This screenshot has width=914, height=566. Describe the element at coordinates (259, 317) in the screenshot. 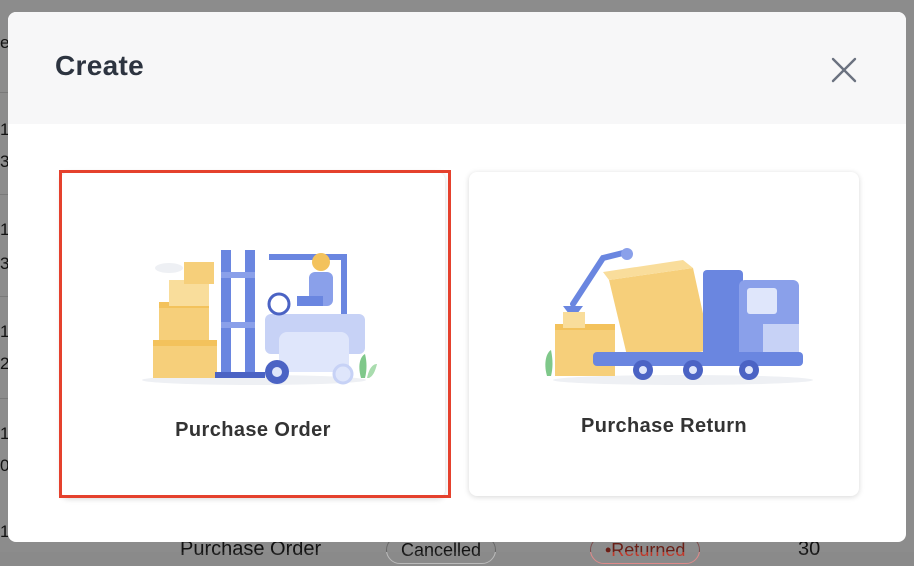

I see `forklift-icon` at that location.